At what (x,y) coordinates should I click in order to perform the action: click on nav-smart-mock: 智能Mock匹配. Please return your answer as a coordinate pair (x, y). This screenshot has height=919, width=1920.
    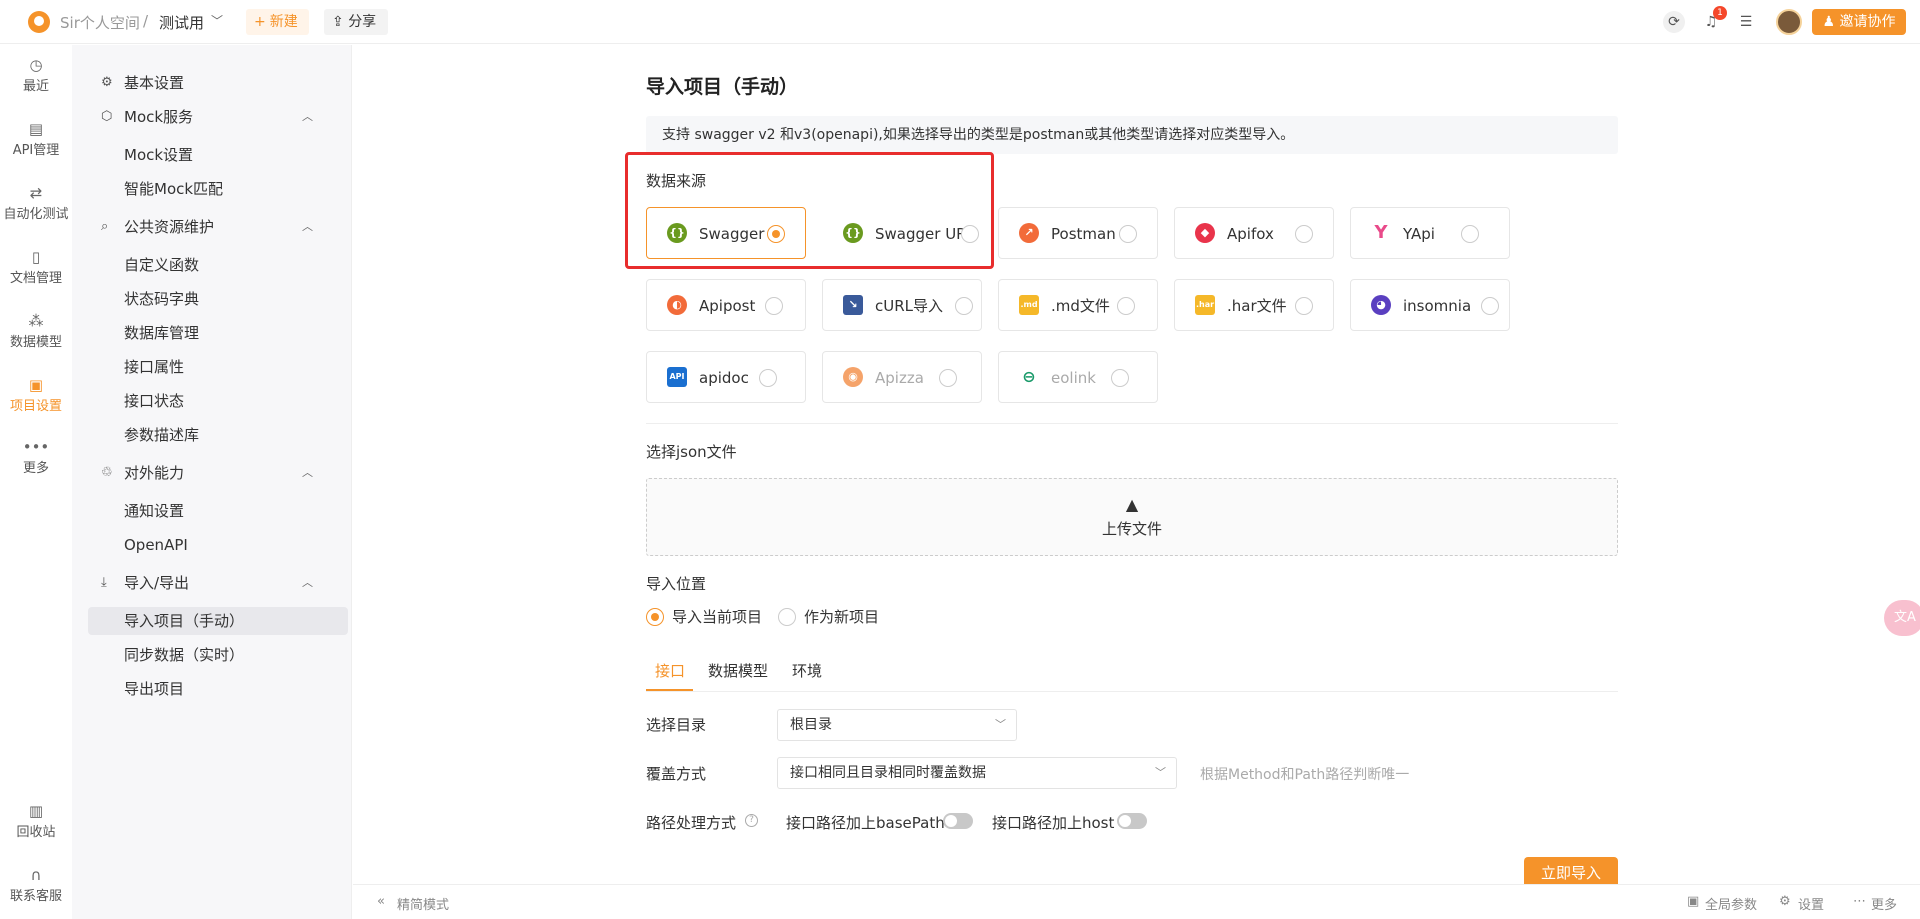
    Looking at the image, I should click on (212, 189).